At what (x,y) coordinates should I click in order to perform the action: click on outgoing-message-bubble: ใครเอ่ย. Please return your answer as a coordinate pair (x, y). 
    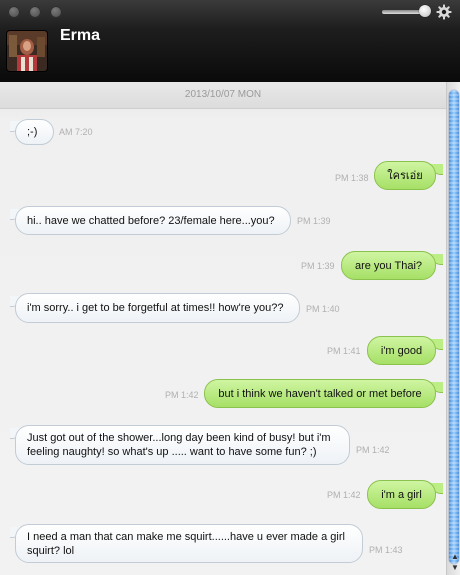
    Looking at the image, I should click on (405, 175).